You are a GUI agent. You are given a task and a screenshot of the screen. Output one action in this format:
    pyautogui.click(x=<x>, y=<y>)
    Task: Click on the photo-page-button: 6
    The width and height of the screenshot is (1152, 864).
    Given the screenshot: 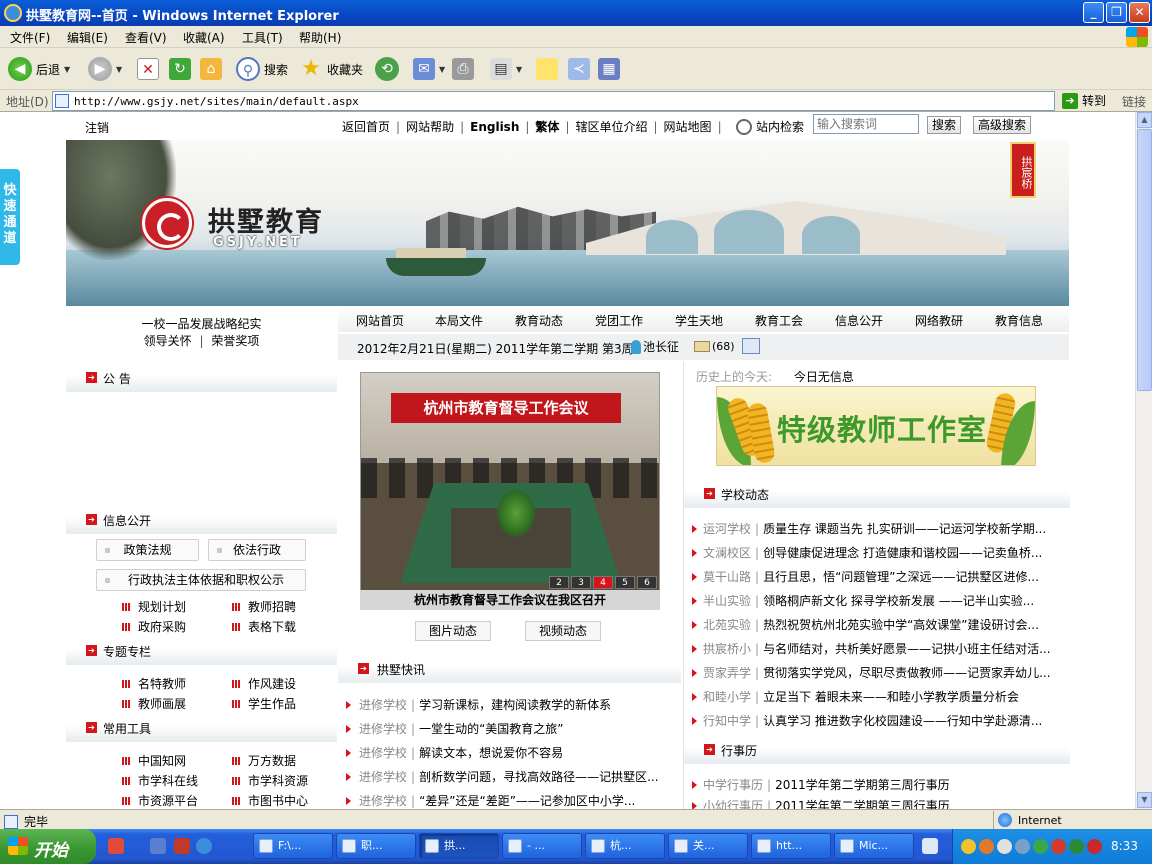 What is the action you would take?
    pyautogui.click(x=647, y=582)
    